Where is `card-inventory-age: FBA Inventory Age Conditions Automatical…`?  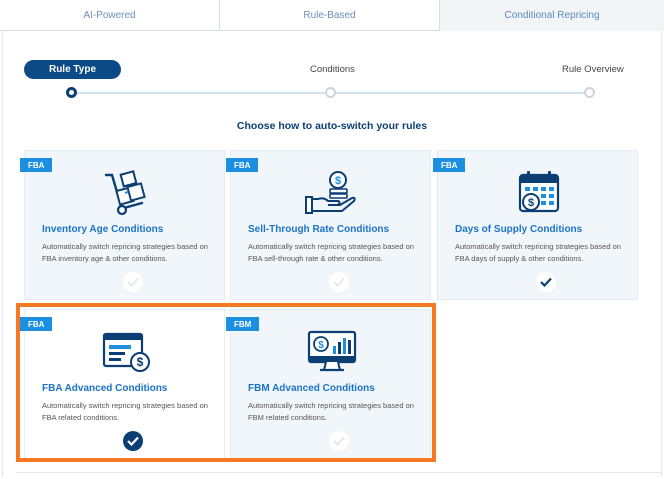
card-inventory-age: FBA Inventory Age Conditions Automatical… is located at coordinates (122, 225).